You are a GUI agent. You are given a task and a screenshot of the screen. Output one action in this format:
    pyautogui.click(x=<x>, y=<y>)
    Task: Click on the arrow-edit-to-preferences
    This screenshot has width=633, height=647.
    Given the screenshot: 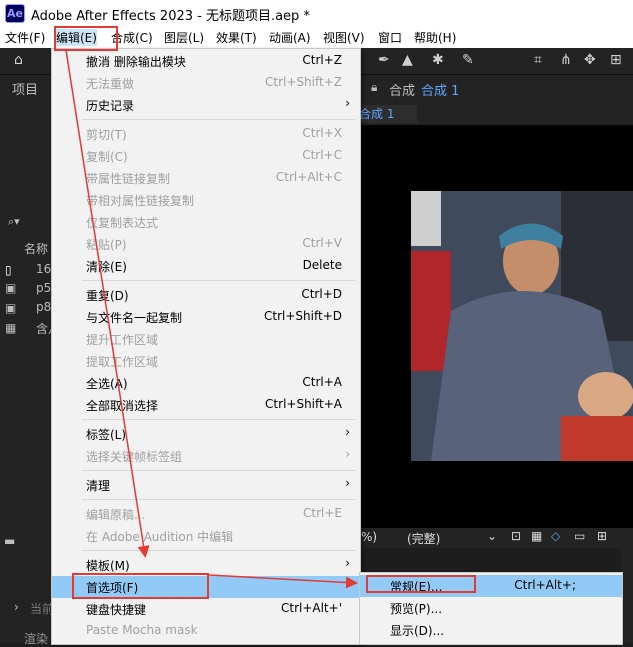 What is the action you would take?
    pyautogui.click(x=107, y=303)
    